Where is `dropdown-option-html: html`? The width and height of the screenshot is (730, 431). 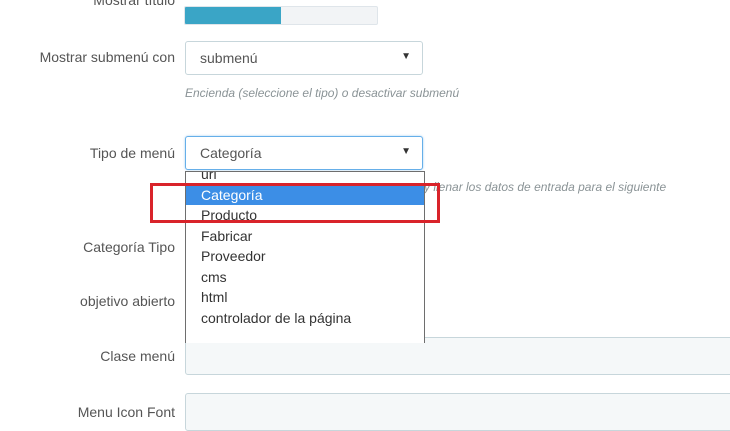 dropdown-option-html: html is located at coordinates (305, 297).